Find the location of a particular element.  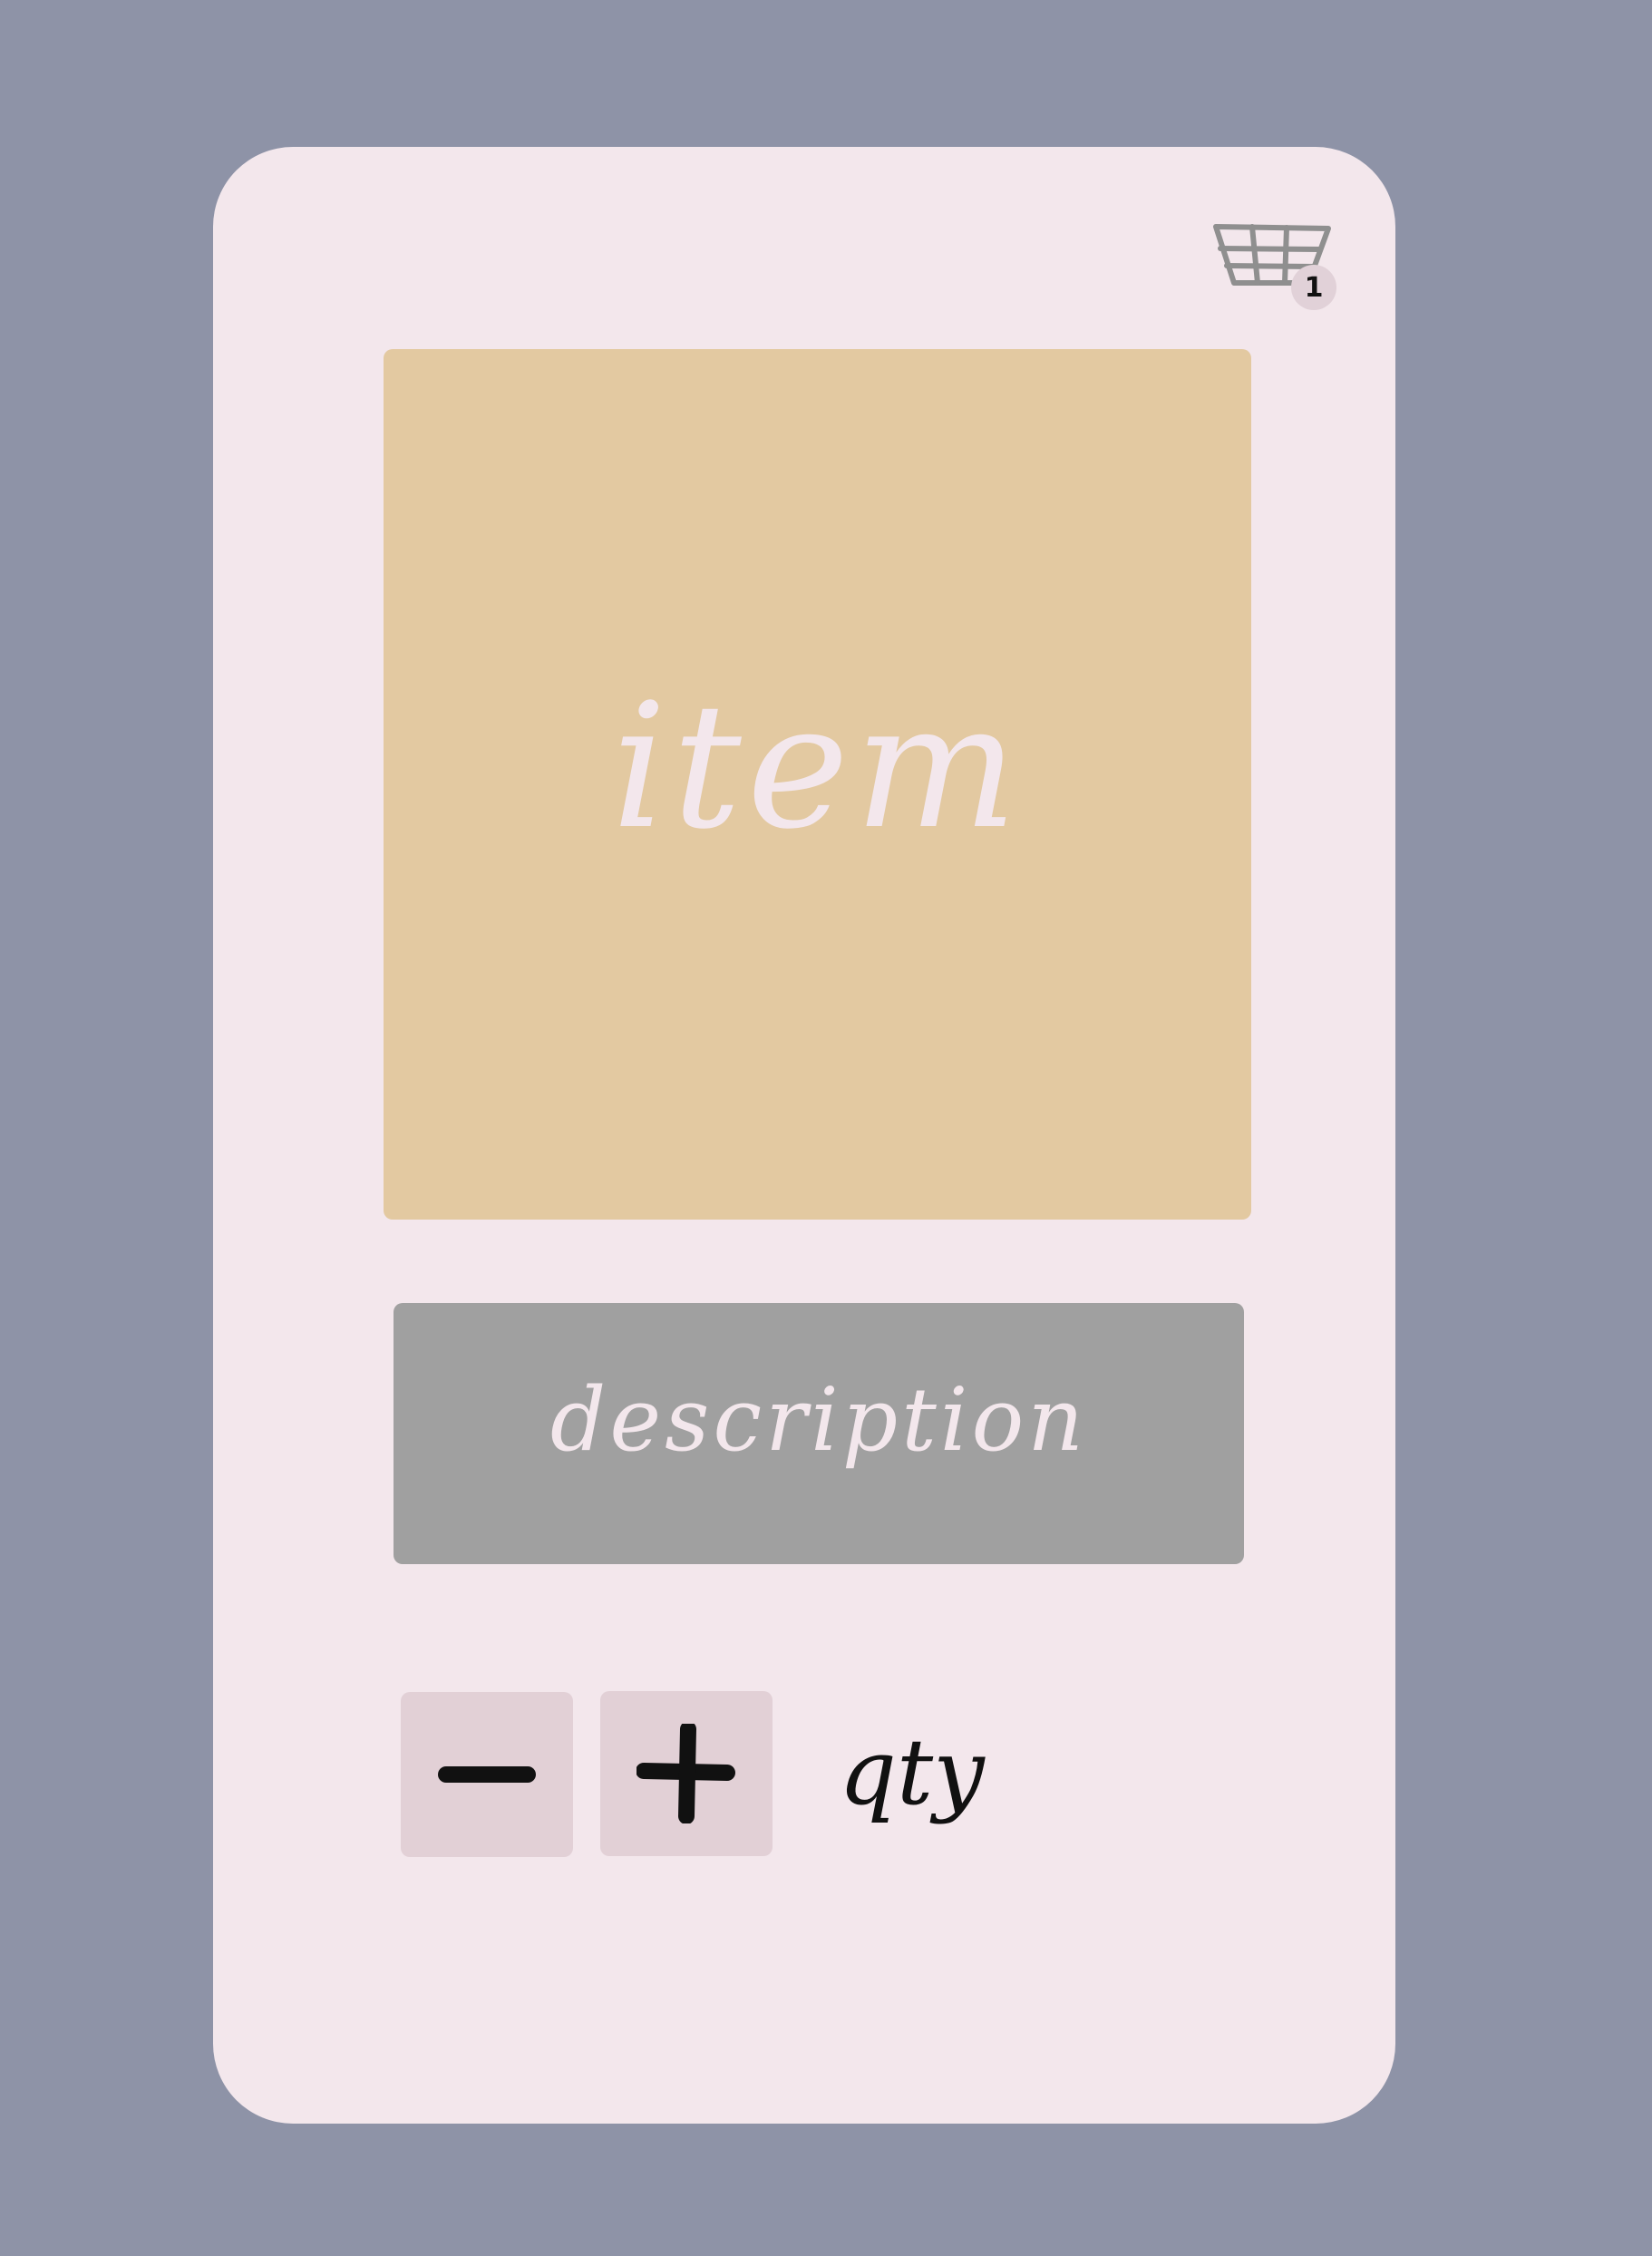

plus-icon is located at coordinates (686, 1774).